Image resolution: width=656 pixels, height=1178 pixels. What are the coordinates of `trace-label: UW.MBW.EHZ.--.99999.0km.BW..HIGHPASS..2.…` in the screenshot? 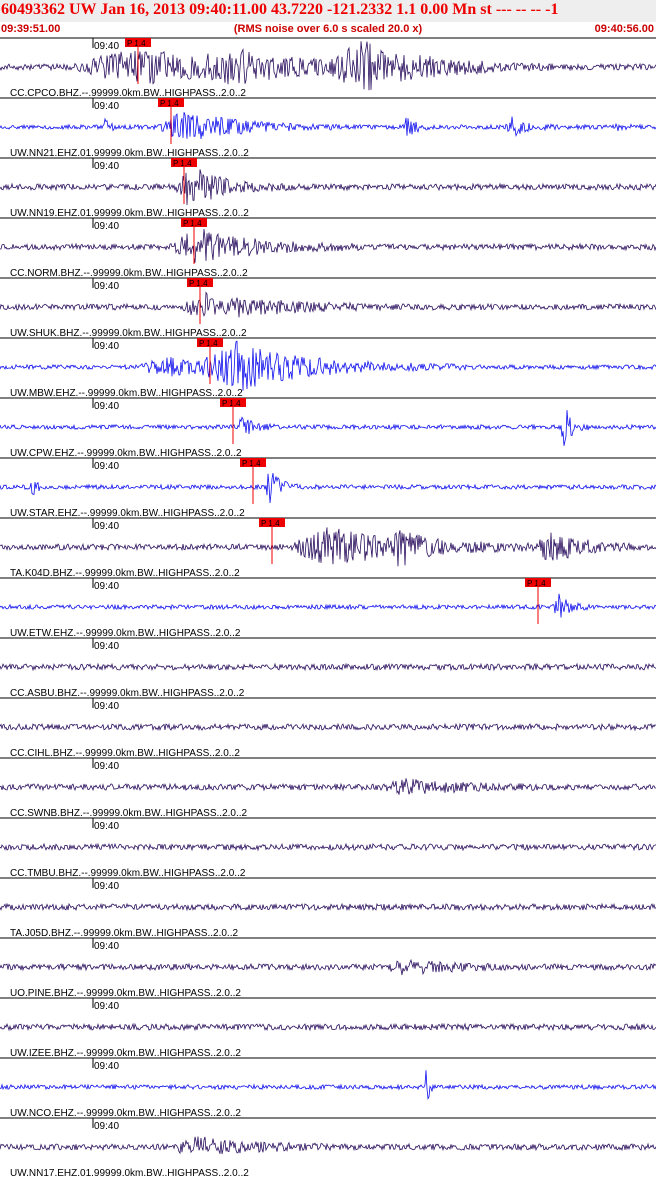 It's located at (126, 393).